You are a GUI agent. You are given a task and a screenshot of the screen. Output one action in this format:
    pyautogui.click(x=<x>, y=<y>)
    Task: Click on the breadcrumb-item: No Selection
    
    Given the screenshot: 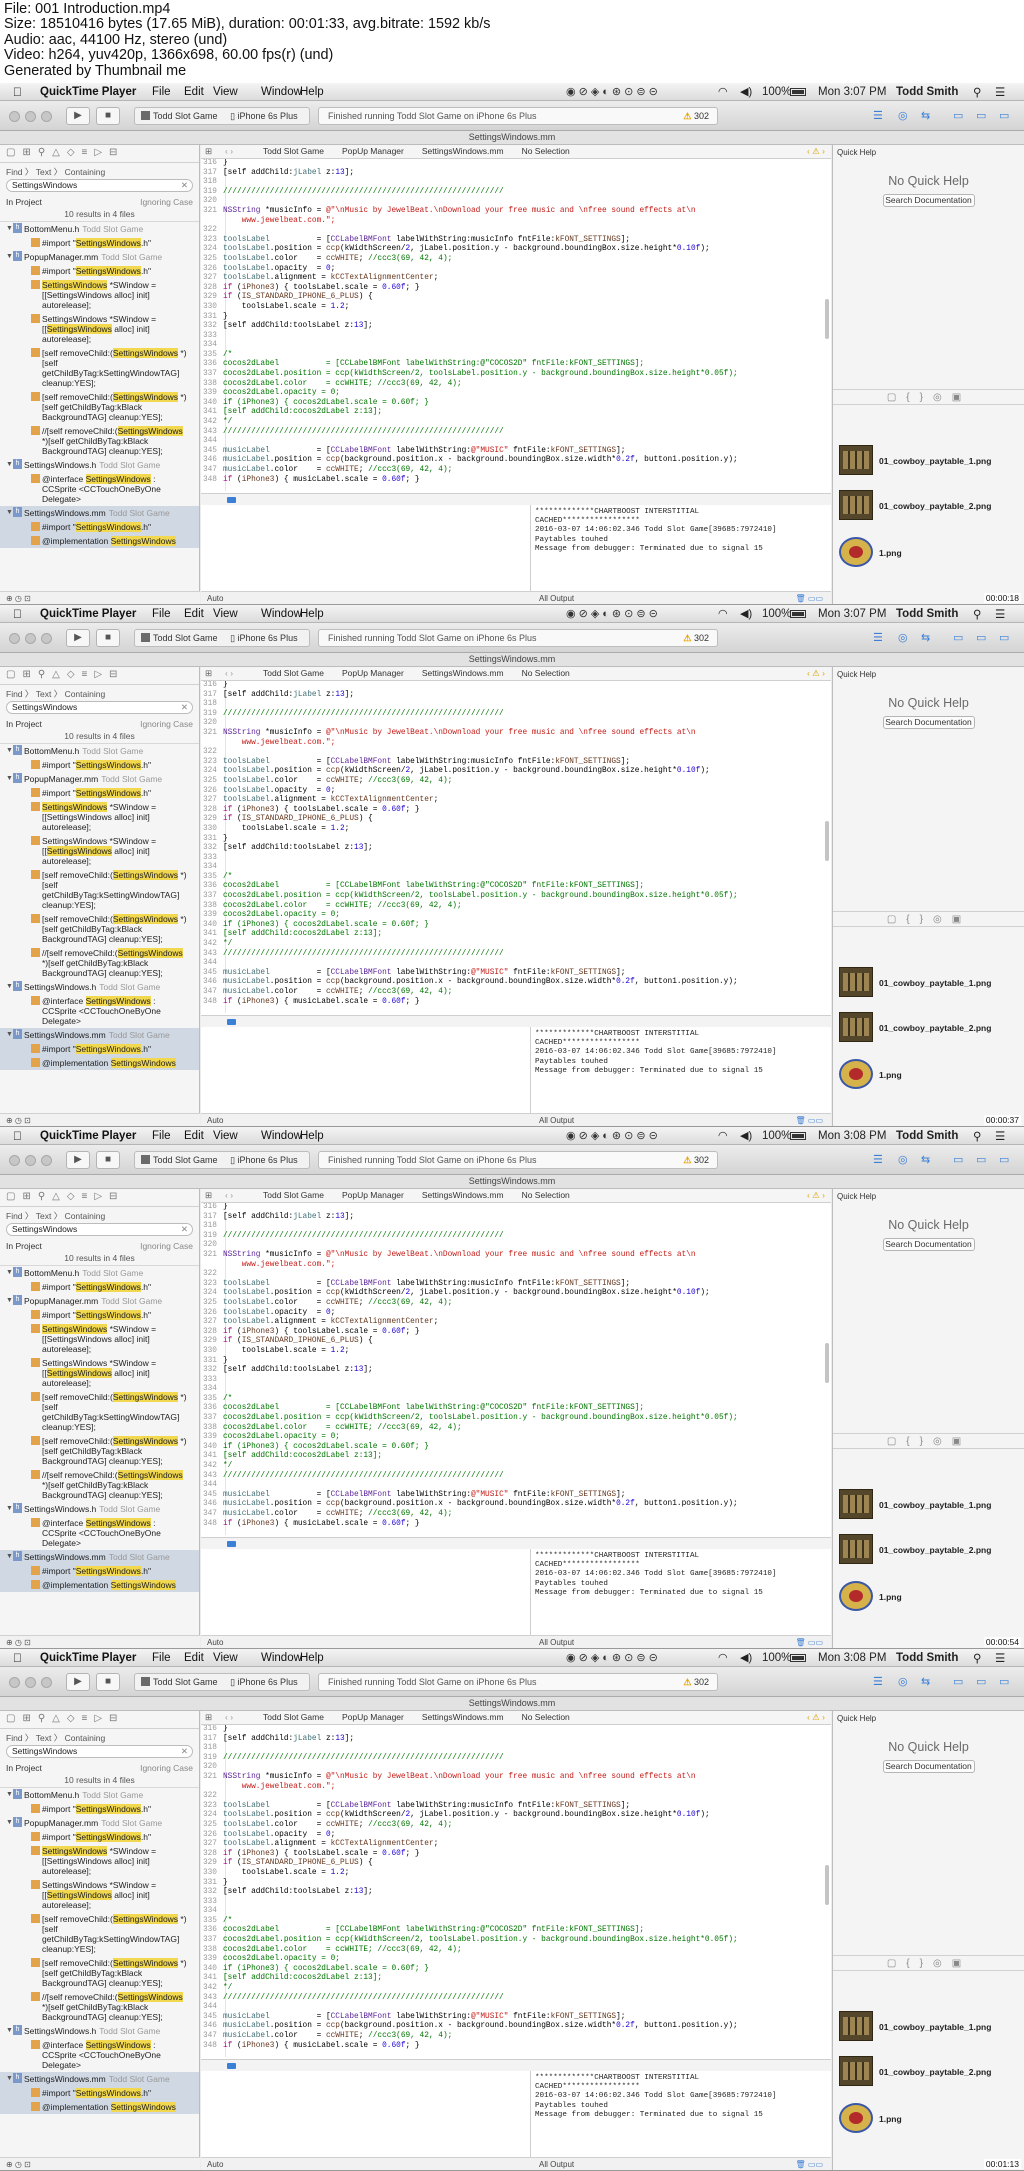 What is the action you would take?
    pyautogui.click(x=546, y=1717)
    